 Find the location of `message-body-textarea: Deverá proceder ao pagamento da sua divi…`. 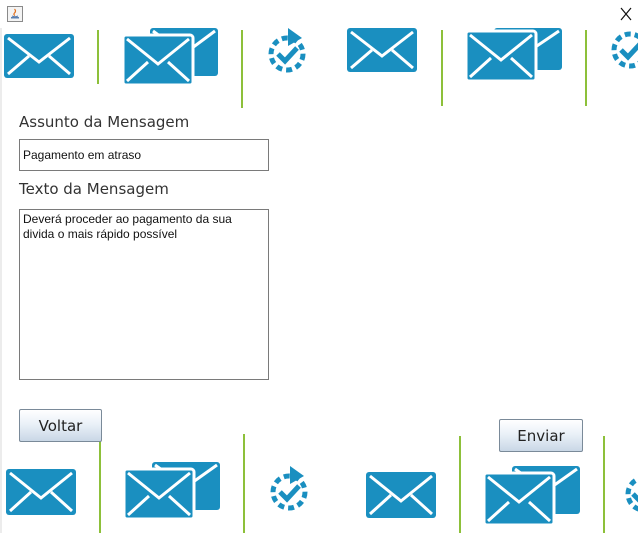

message-body-textarea: Deverá proceder ao pagamento da sua divi… is located at coordinates (144, 294).